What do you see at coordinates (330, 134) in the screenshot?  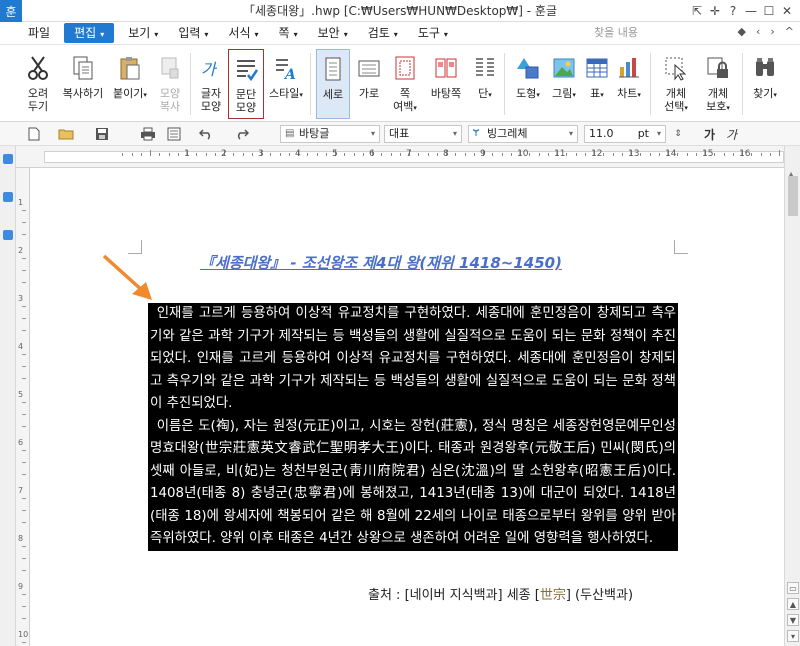 I see `style-select: ▤ 바탕글 ▾` at bounding box center [330, 134].